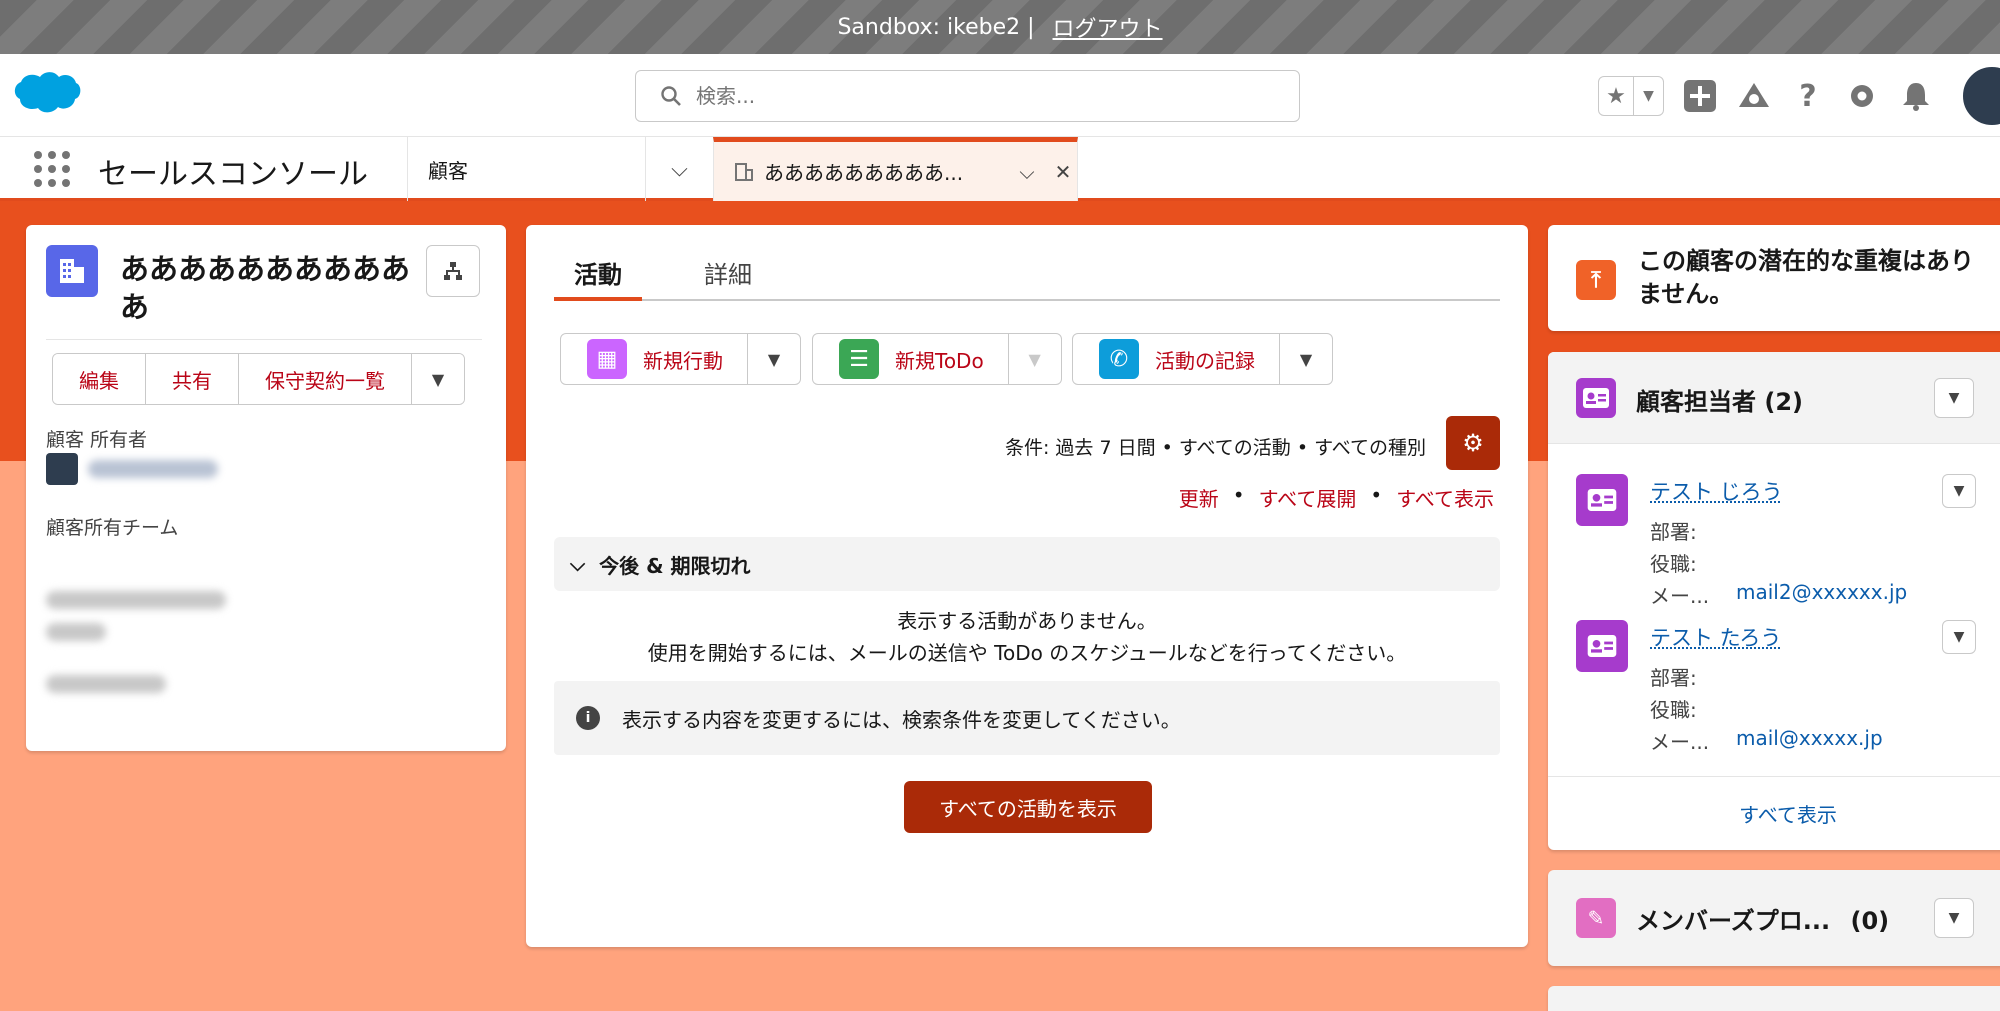 The image size is (2000, 1011). What do you see at coordinates (192, 379) in the screenshot?
I see `share-button: 共有` at bounding box center [192, 379].